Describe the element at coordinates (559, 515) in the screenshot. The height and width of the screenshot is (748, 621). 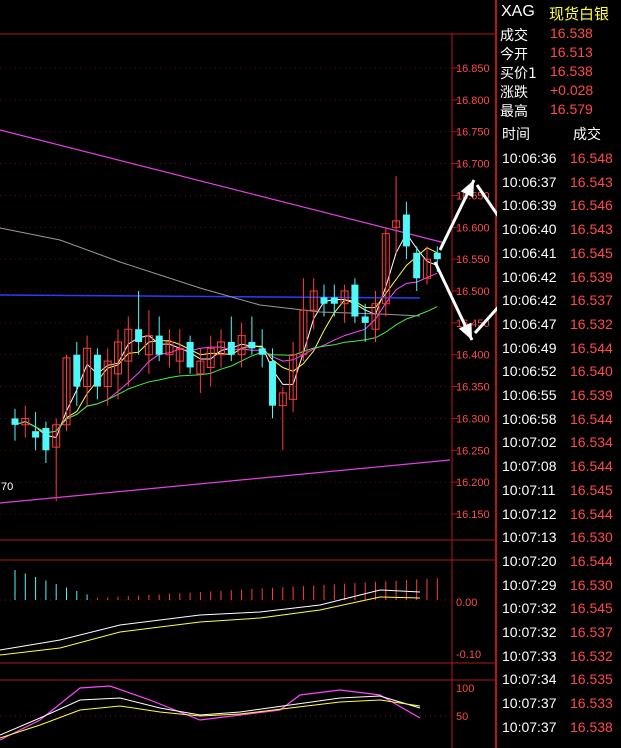
I see `trade-row: 10:07:12 16.544` at that location.